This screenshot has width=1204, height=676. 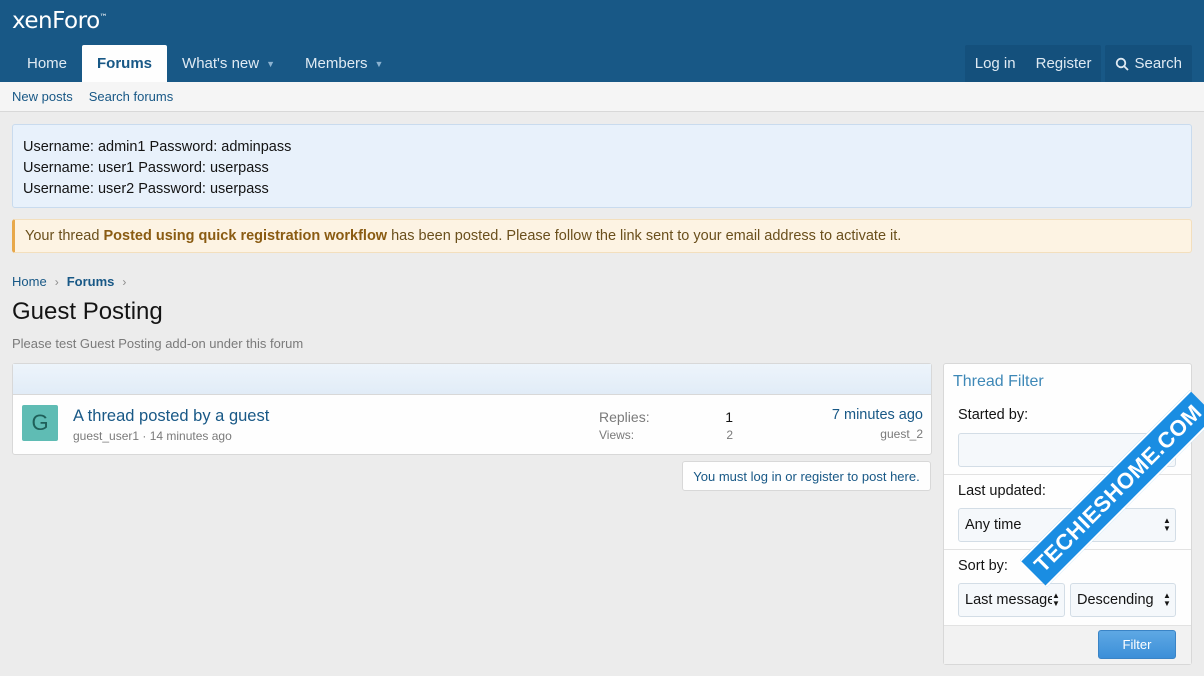 I want to click on notice-line: Username: user2 Password: userpass, so click(x=146, y=189).